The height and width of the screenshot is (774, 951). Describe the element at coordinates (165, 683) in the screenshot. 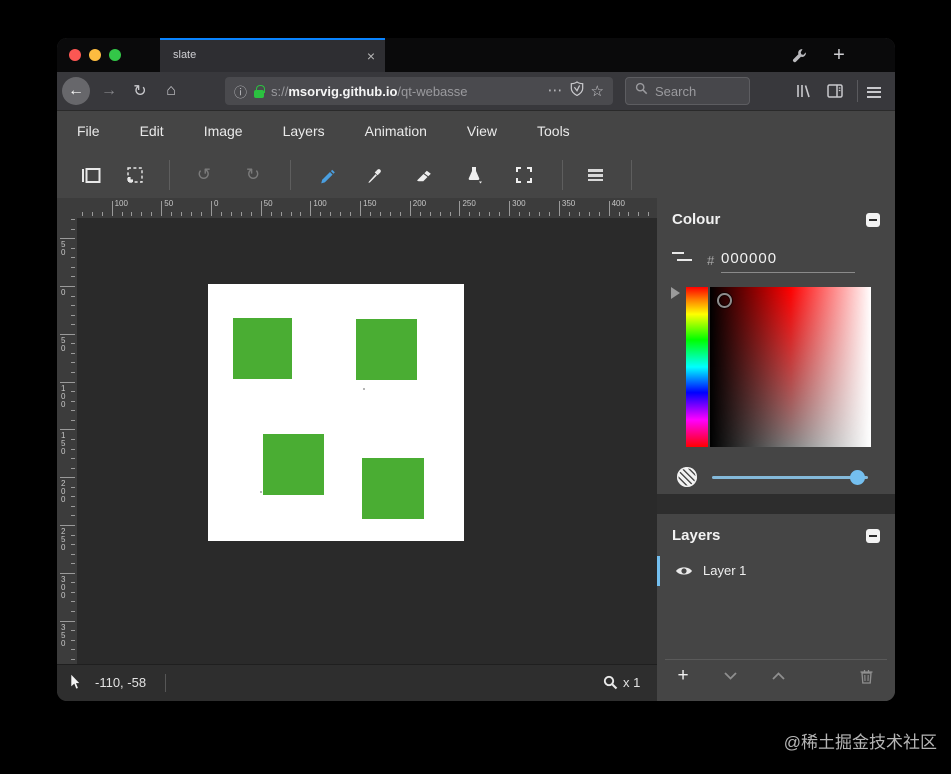

I see `statusbar-separator` at that location.